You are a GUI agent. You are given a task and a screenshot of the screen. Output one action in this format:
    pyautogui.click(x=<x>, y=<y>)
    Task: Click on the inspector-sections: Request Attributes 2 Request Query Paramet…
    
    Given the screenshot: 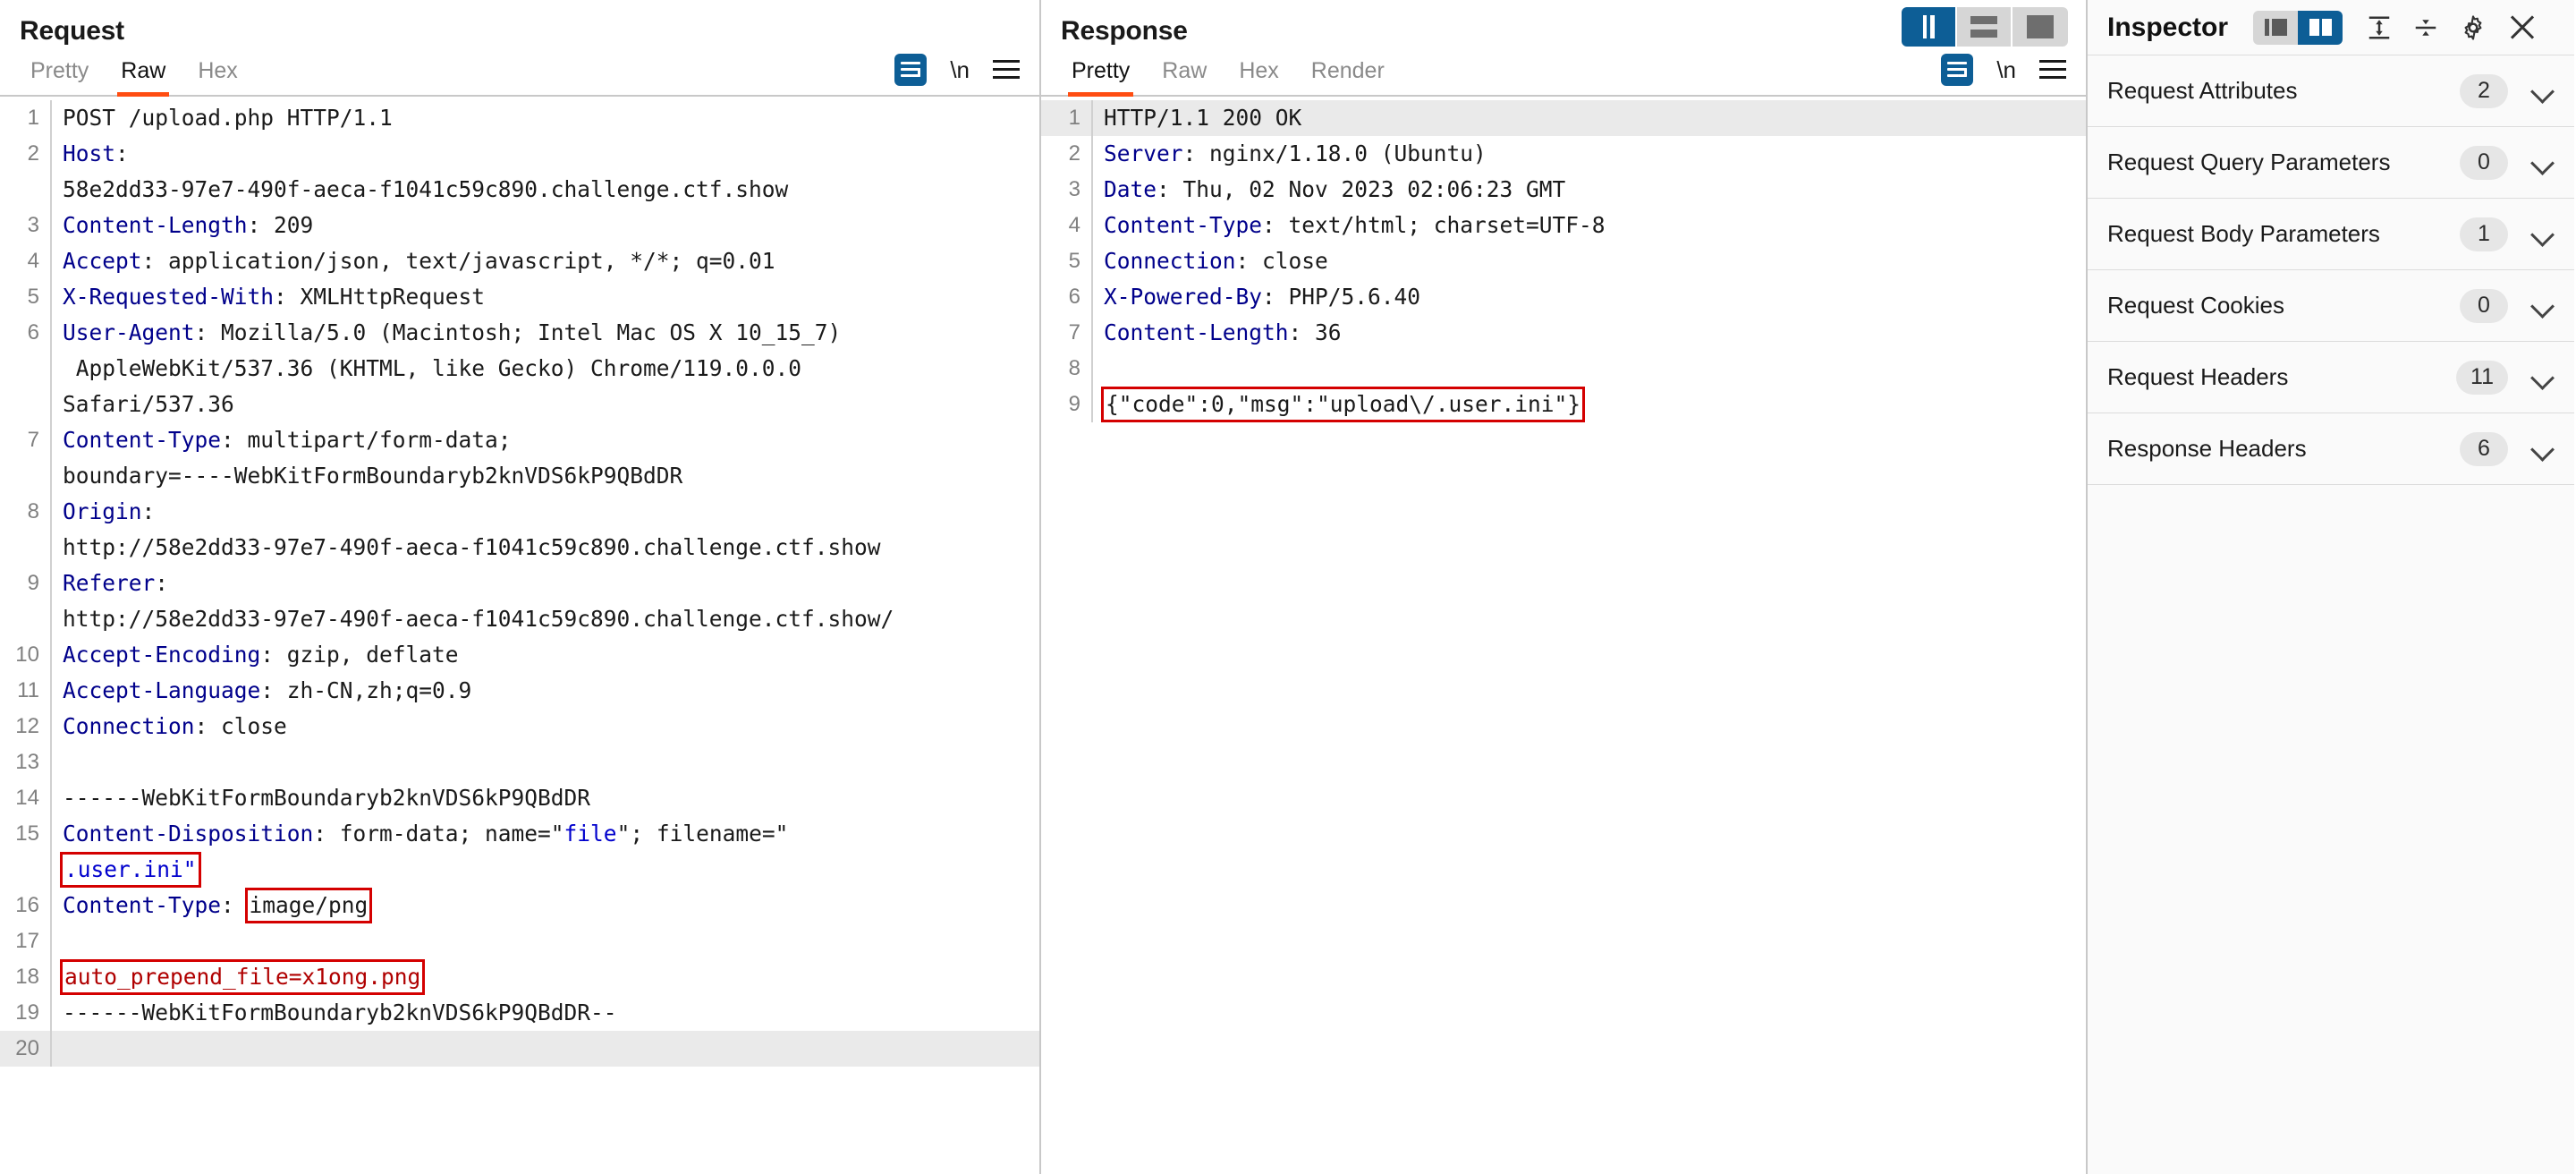 What is the action you would take?
    pyautogui.click(x=2331, y=270)
    